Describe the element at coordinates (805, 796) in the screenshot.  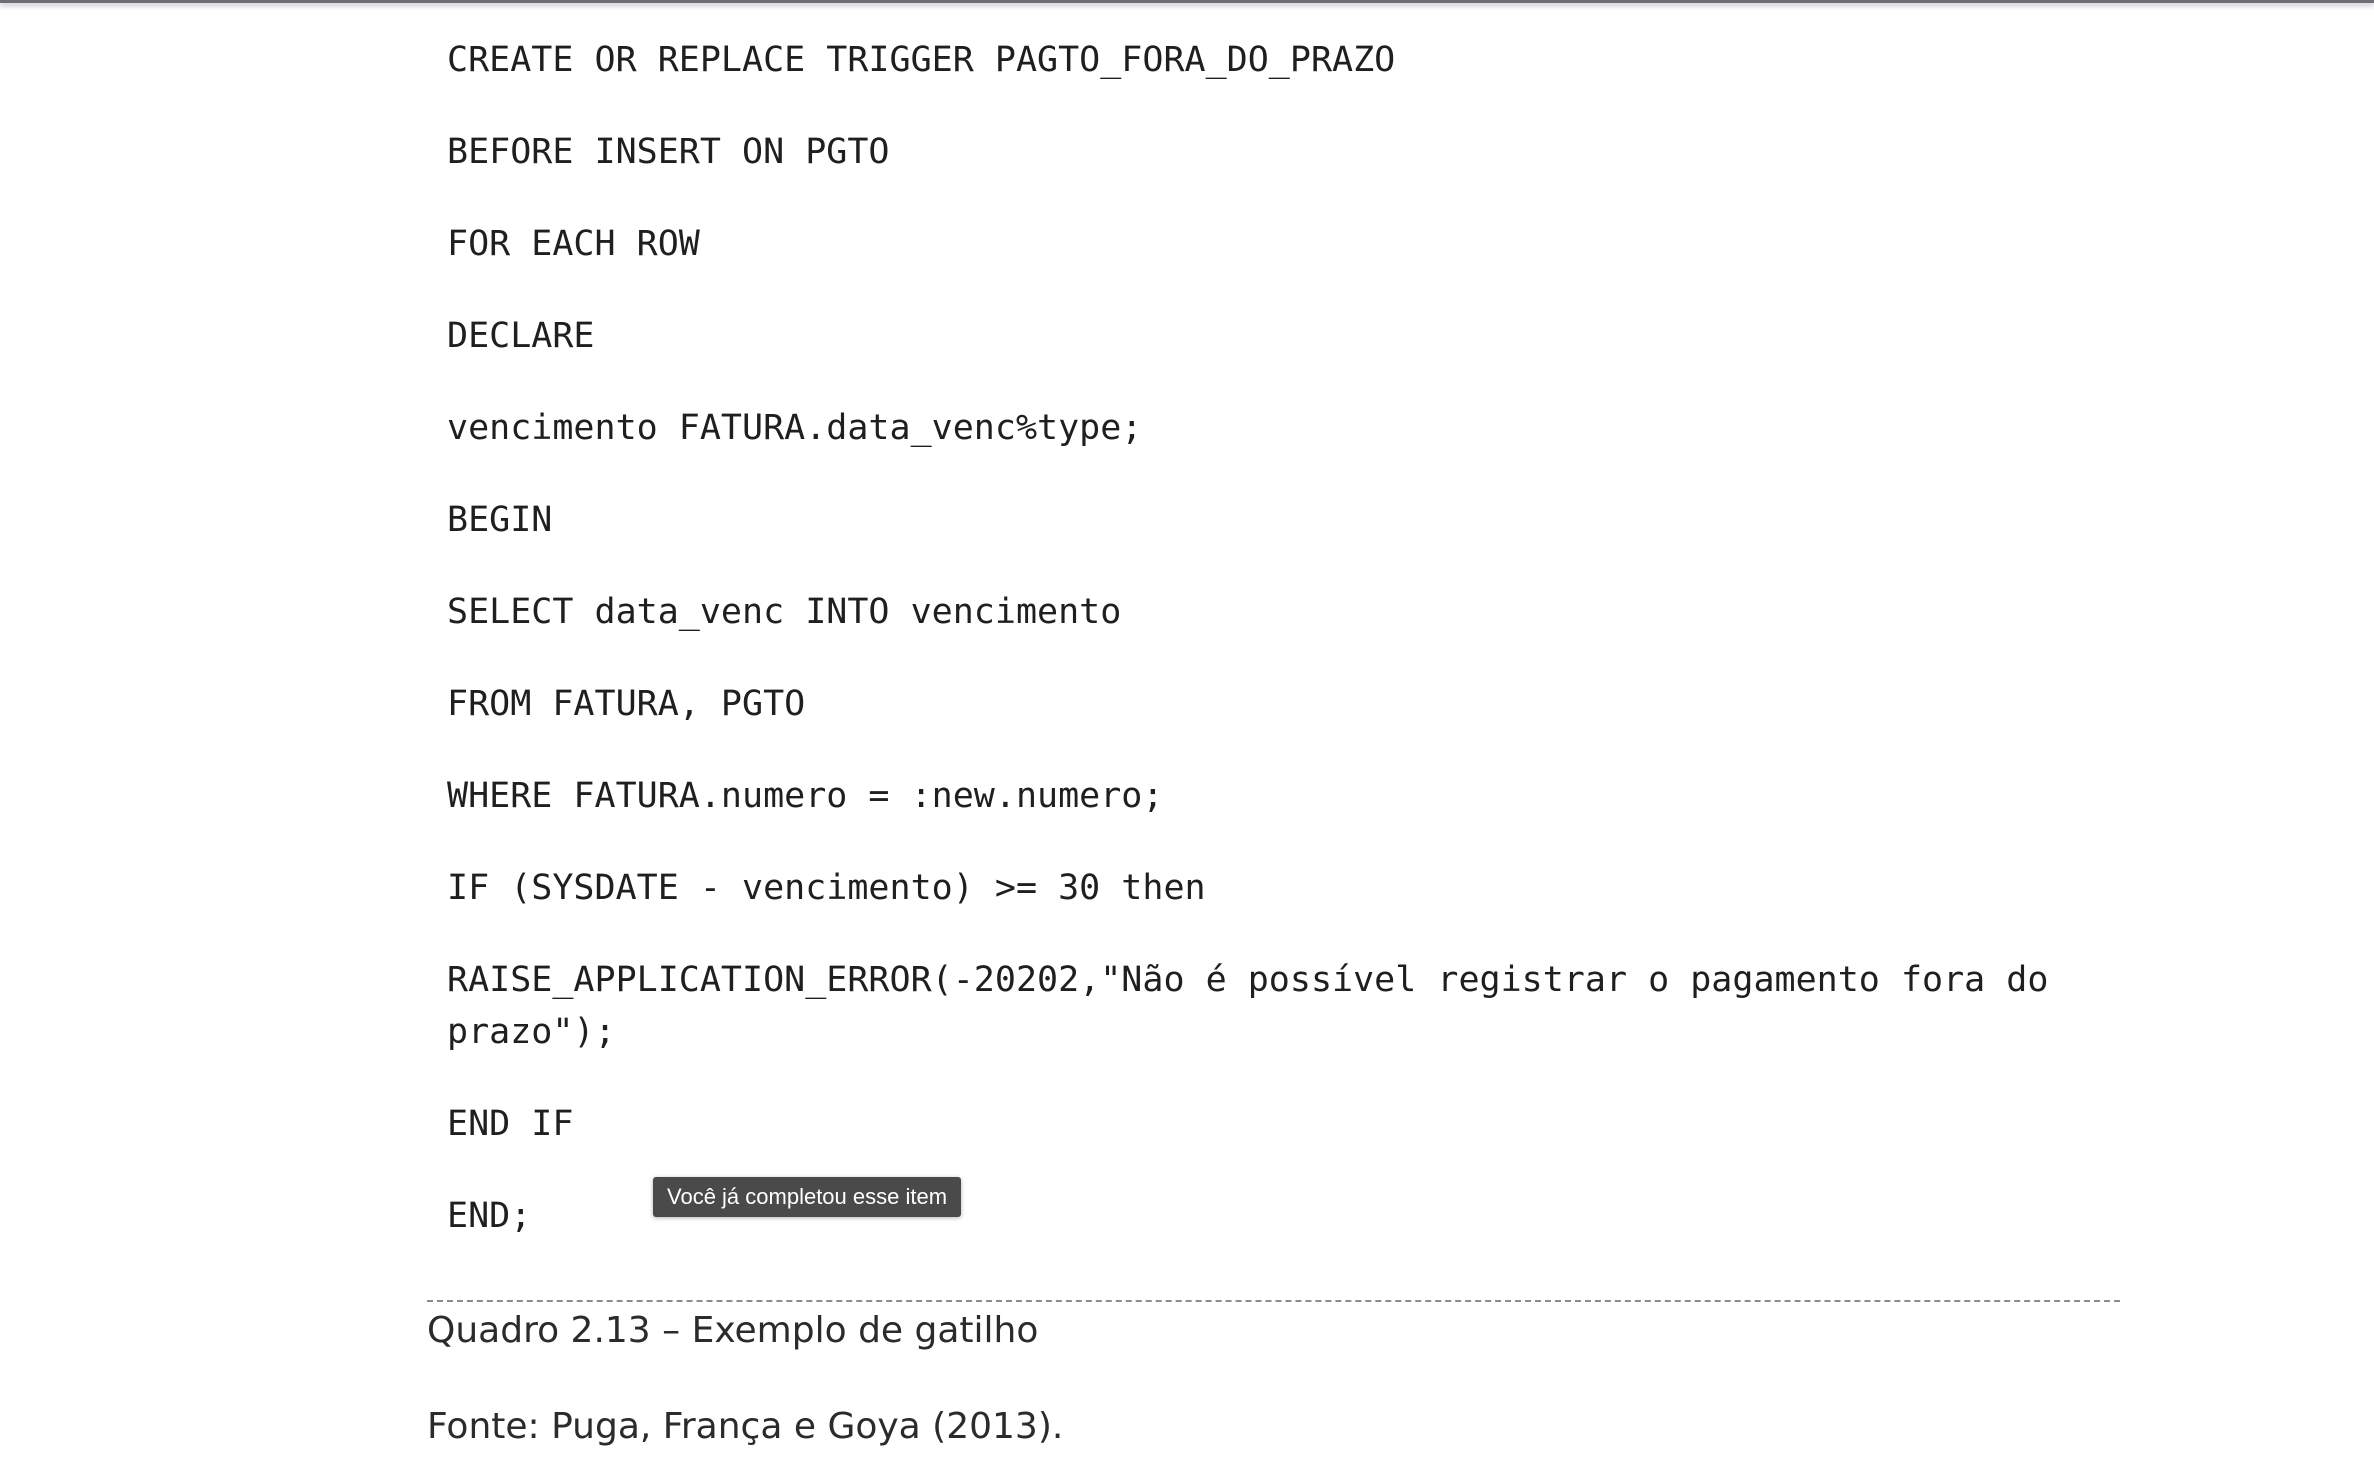
I see `code-line: WHERE FATURA.numero = :new.numero;` at that location.